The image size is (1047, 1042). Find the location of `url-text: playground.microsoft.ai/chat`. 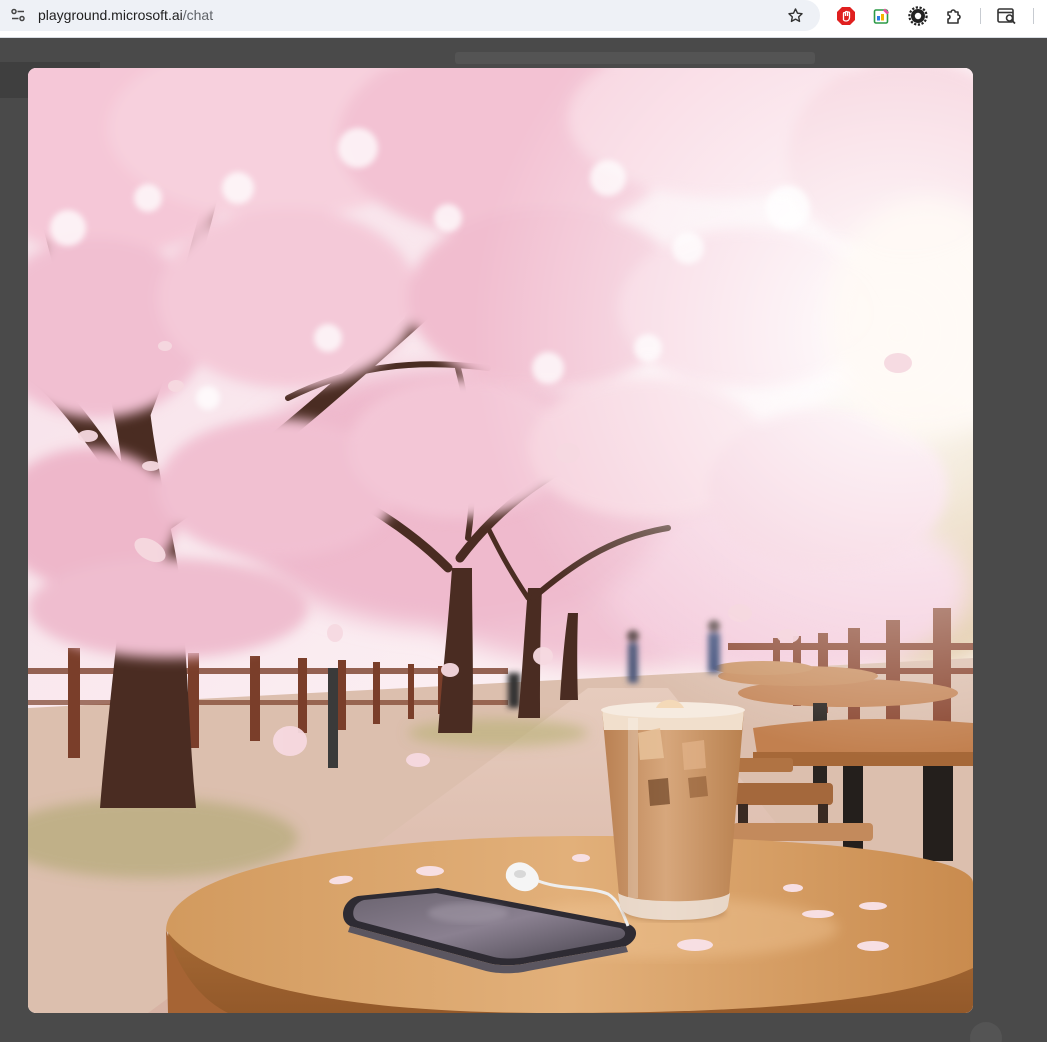

url-text: playground.microsoft.ai/chat is located at coordinates (125, 15).